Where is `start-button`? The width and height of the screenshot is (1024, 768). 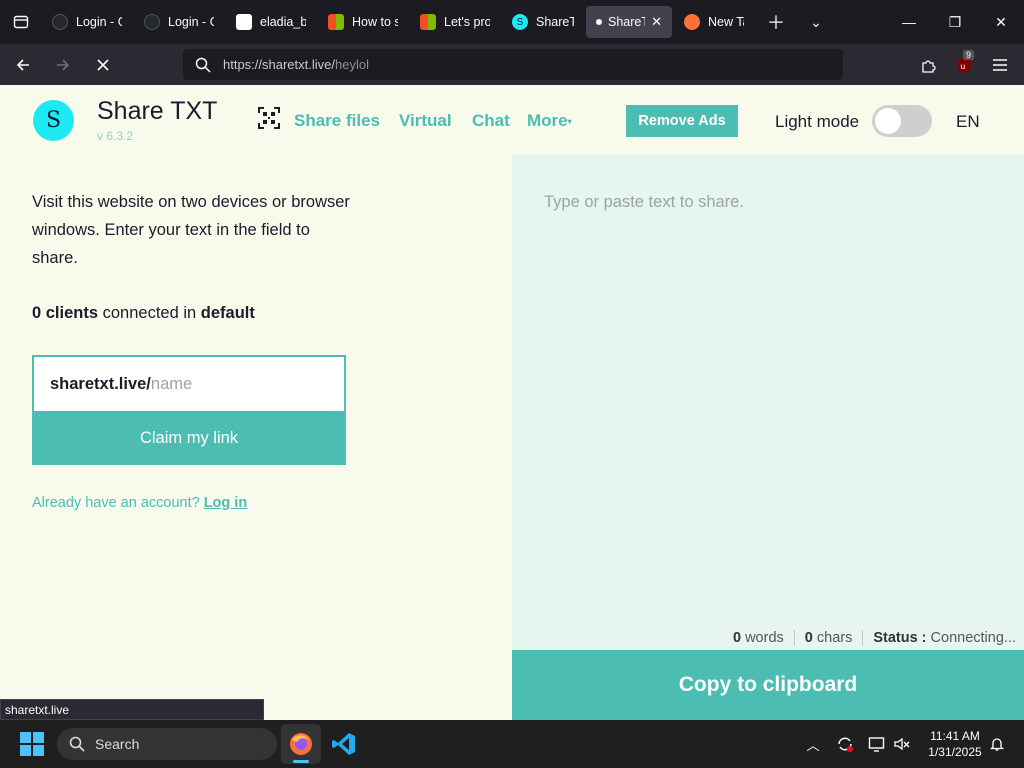
start-button is located at coordinates (32, 744).